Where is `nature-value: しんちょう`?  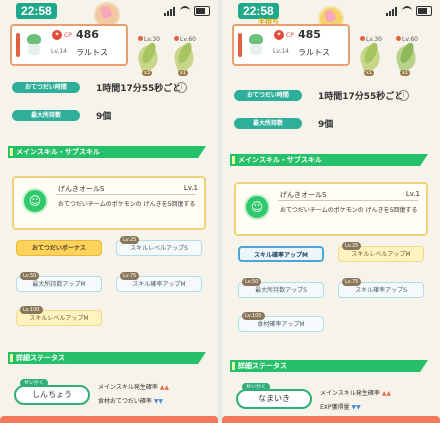
nature-value: しんちょう is located at coordinates (52, 395).